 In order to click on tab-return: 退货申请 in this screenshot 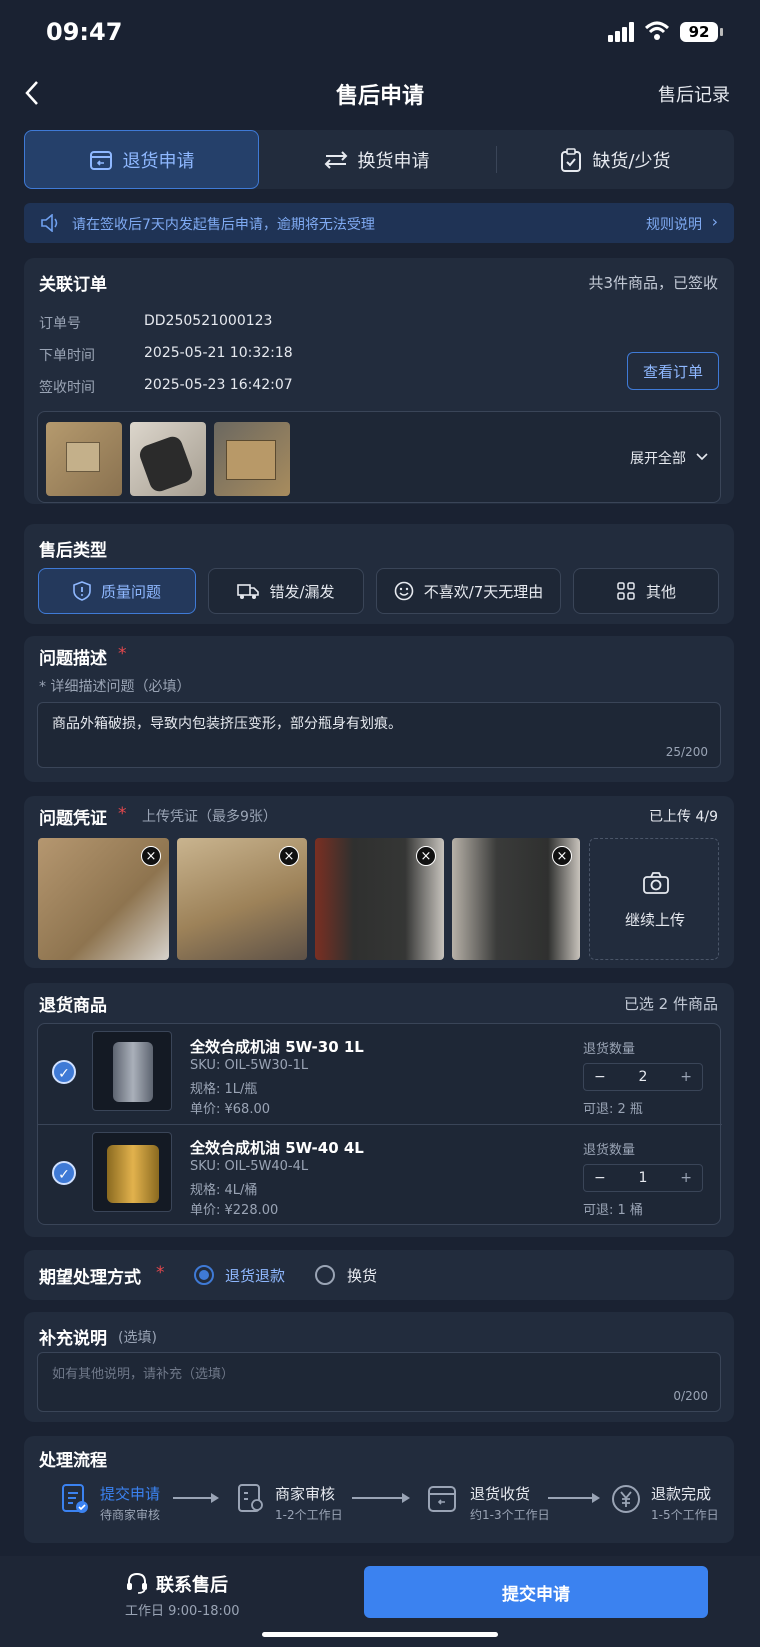, I will do `click(141, 159)`.